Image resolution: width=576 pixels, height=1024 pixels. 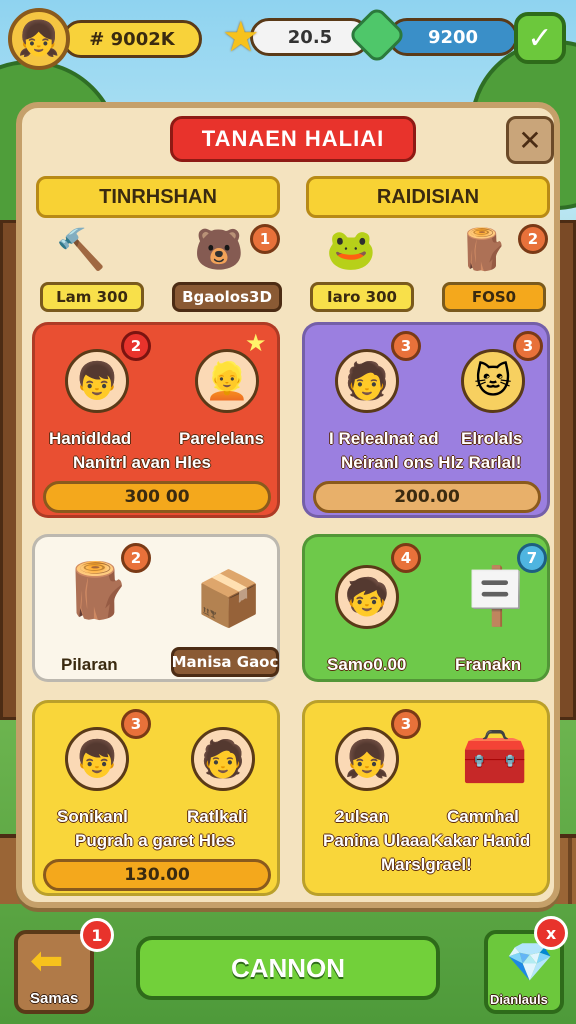 I want to click on row2-right-price: 200.00, so click(x=427, y=497).